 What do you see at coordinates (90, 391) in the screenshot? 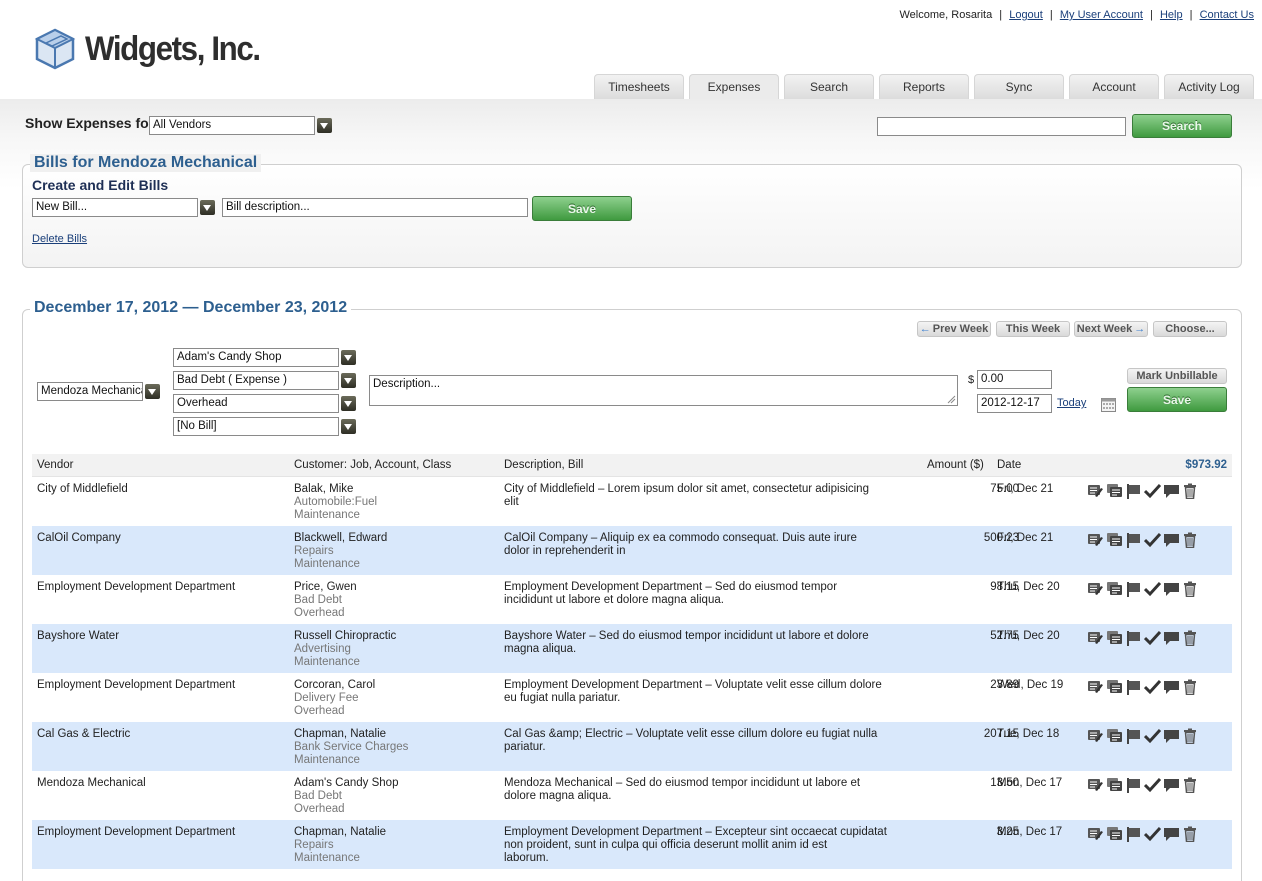
I see `entry-vendor-select: Mendoza Mechanical` at bounding box center [90, 391].